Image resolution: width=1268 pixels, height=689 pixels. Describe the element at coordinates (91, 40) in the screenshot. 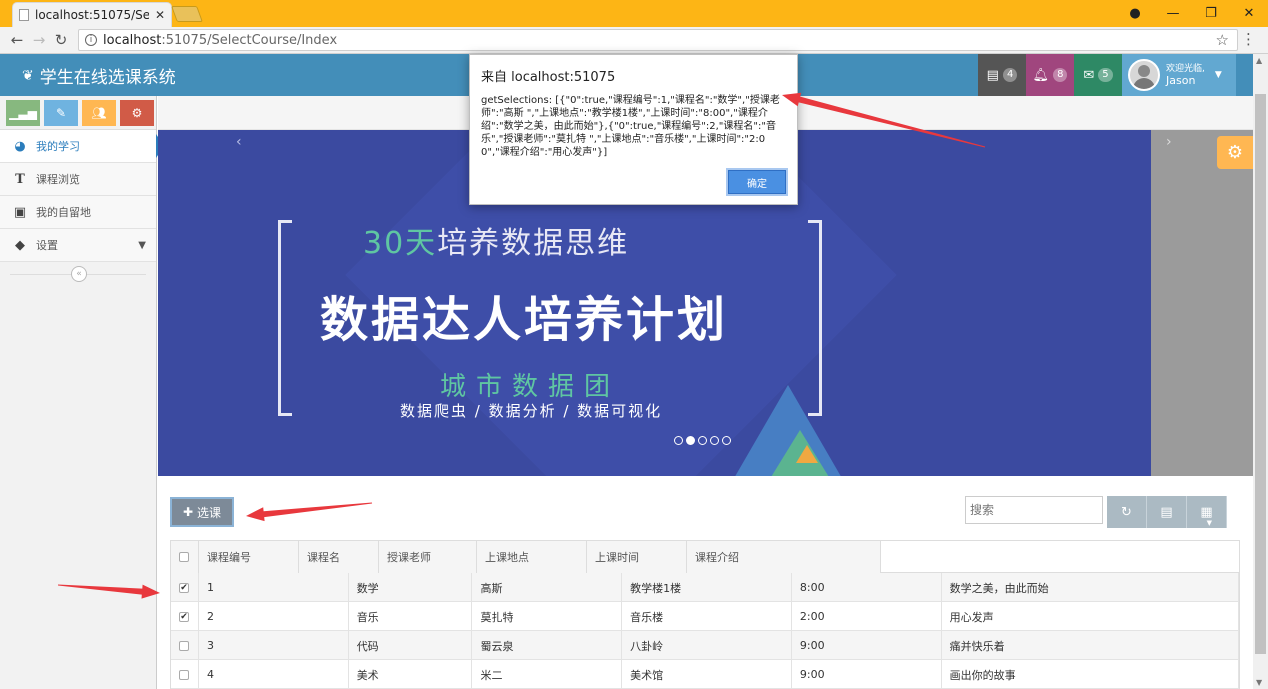

I see `info-icon: i` at that location.